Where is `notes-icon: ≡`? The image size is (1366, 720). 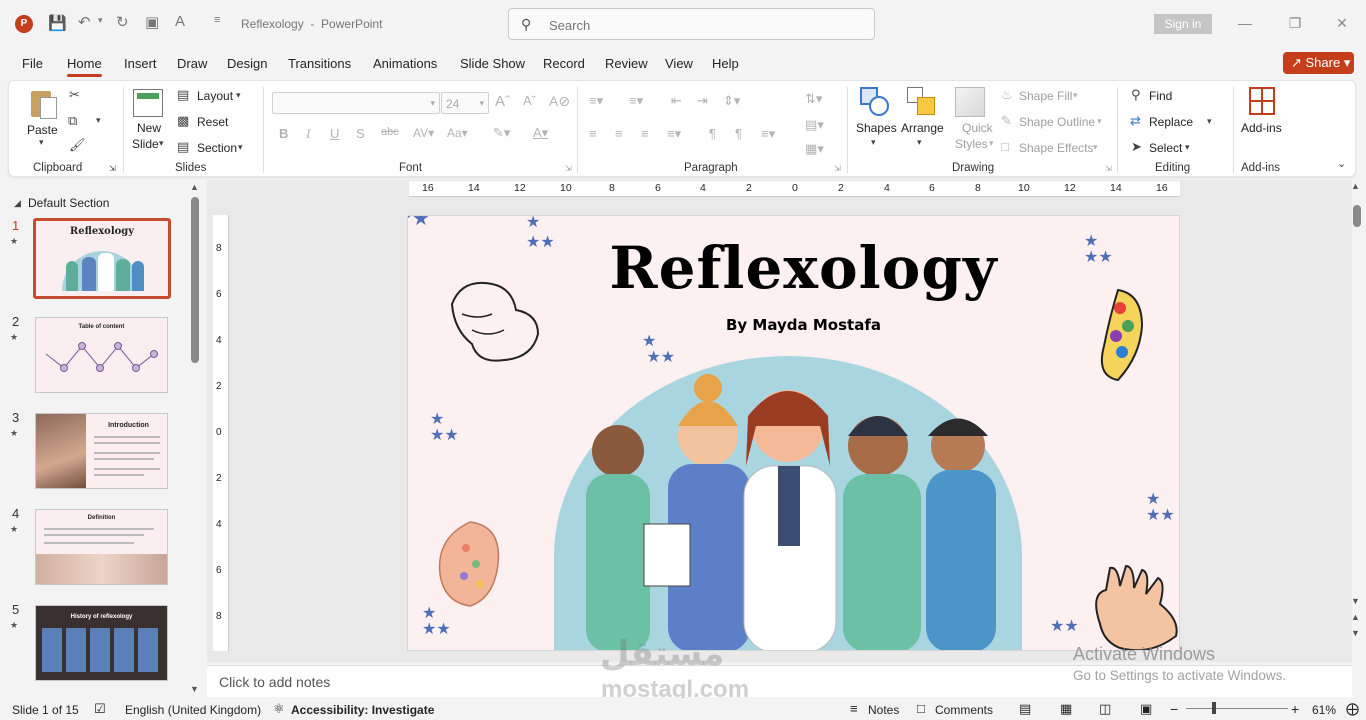
notes-icon: ≡ is located at coordinates (854, 708).